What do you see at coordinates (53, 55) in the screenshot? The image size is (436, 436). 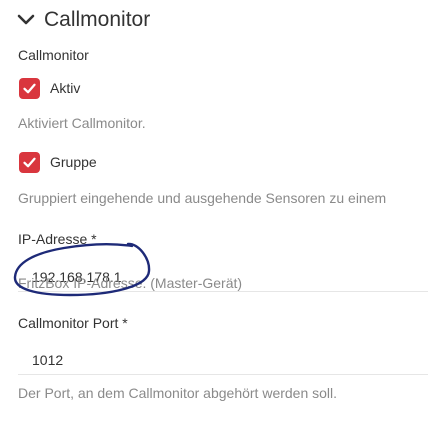 I see `group-label: Callmonitor` at bounding box center [53, 55].